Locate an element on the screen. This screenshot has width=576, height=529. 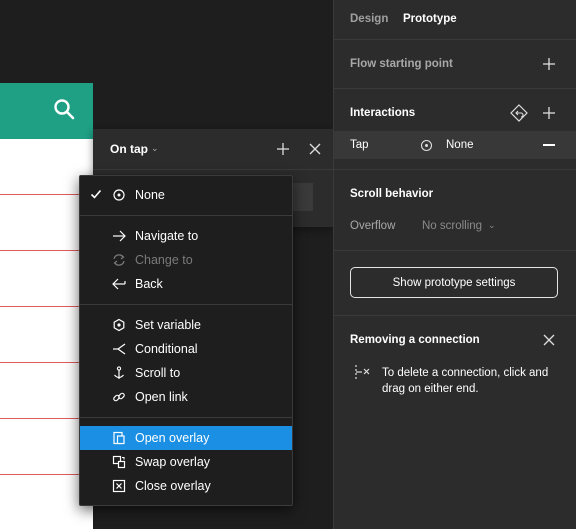
popup-header: On tap ⌄ is located at coordinates (213, 149).